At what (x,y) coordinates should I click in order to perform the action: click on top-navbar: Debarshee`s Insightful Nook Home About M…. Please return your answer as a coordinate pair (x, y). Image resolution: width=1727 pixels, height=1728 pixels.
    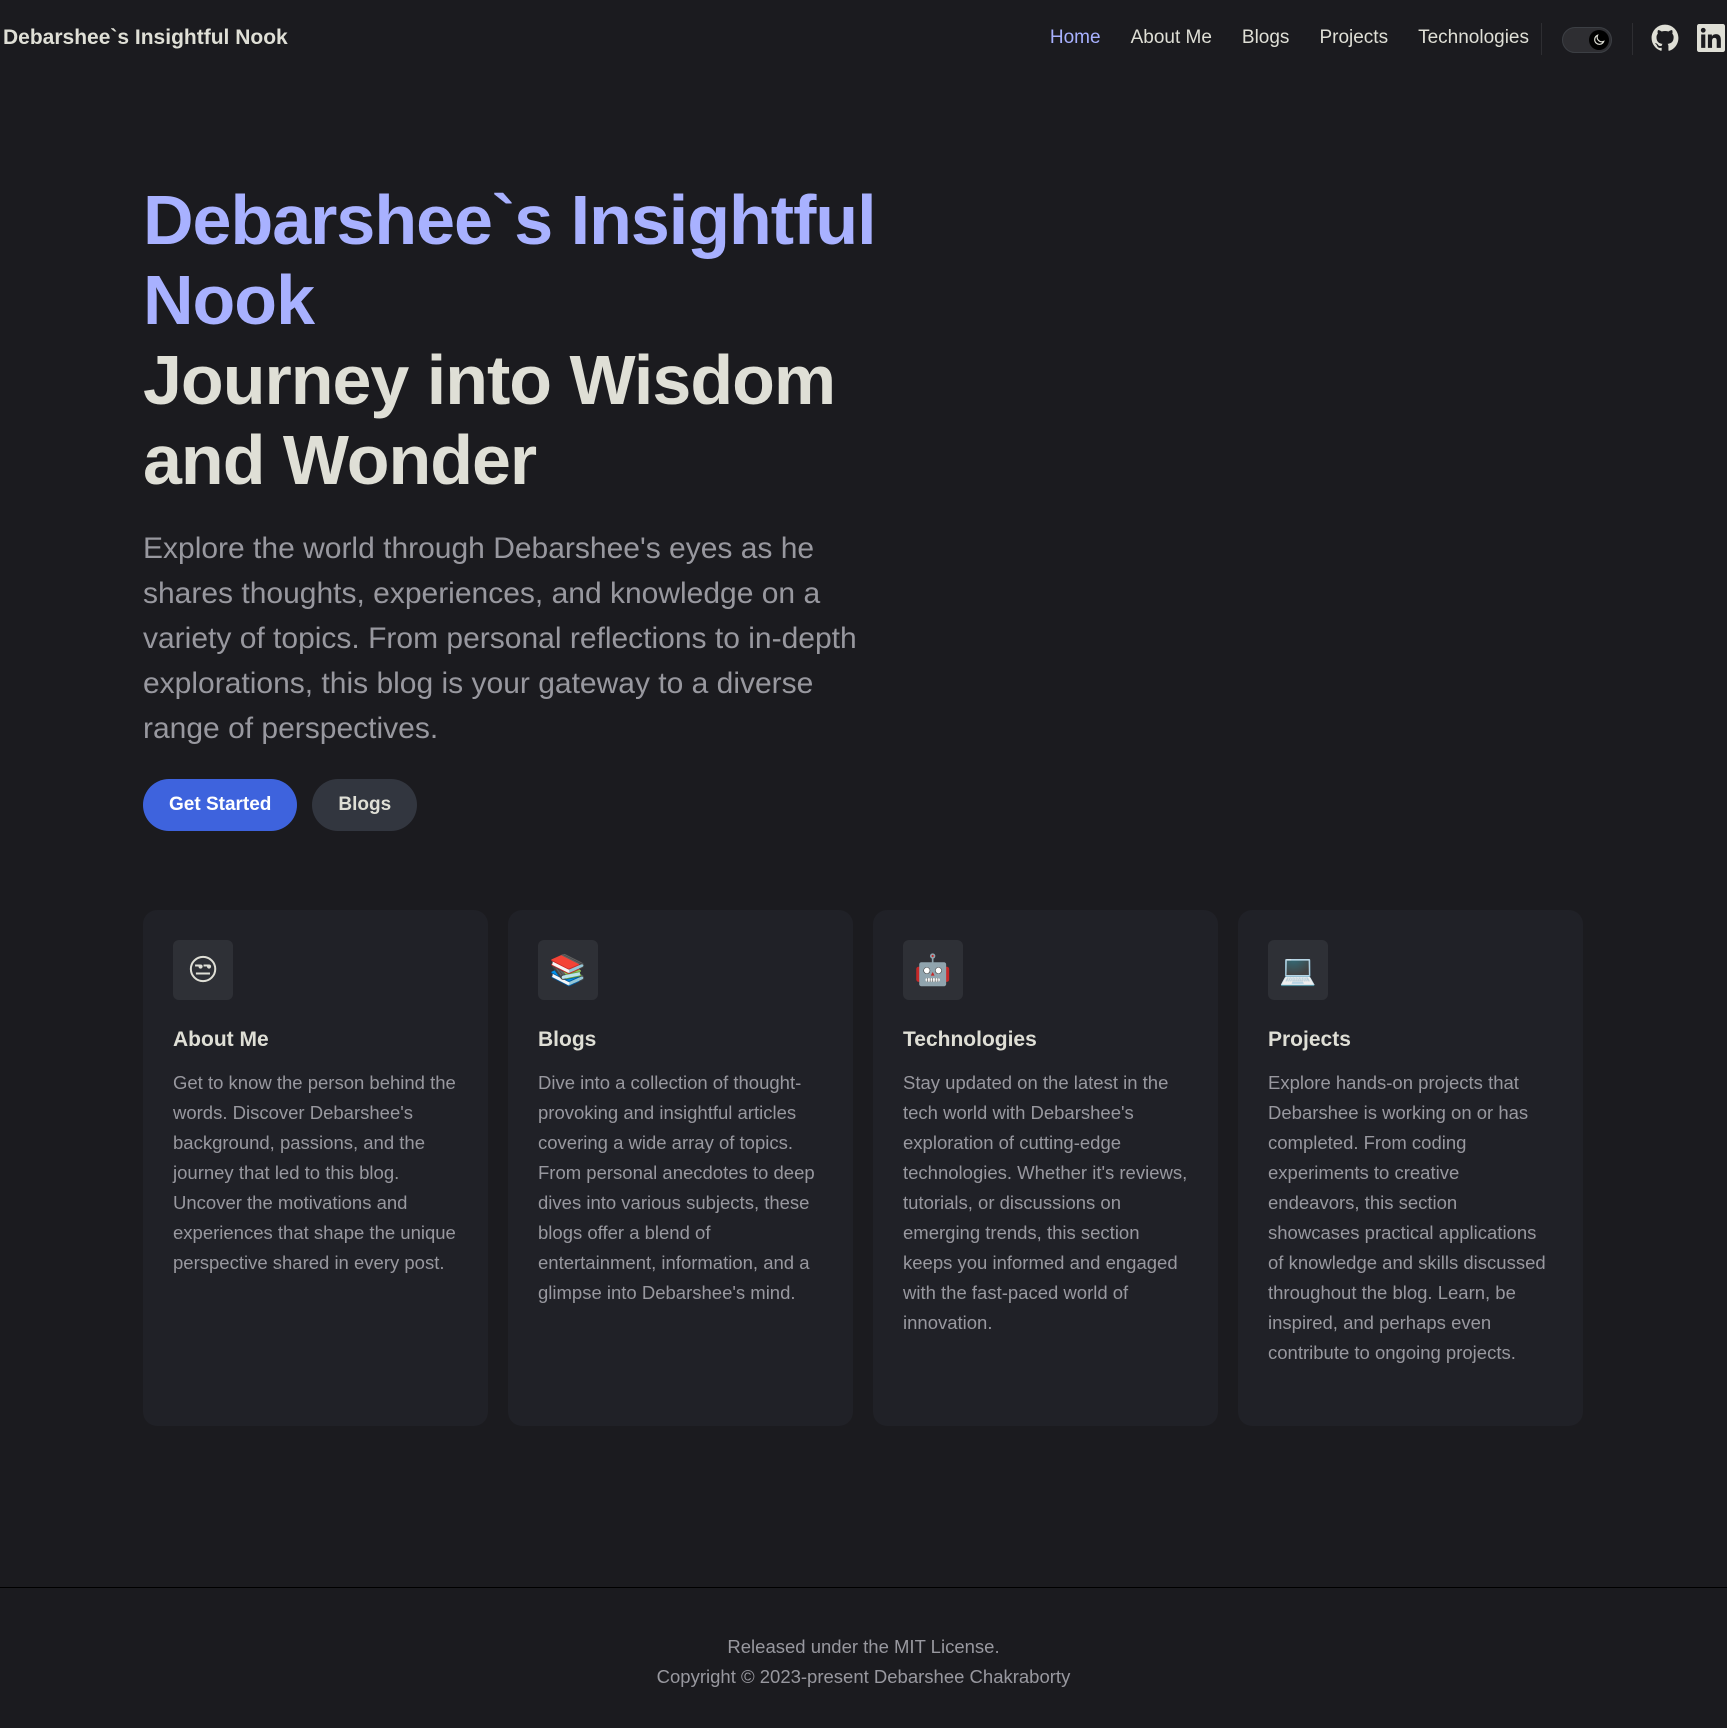
    Looking at the image, I should click on (863, 39).